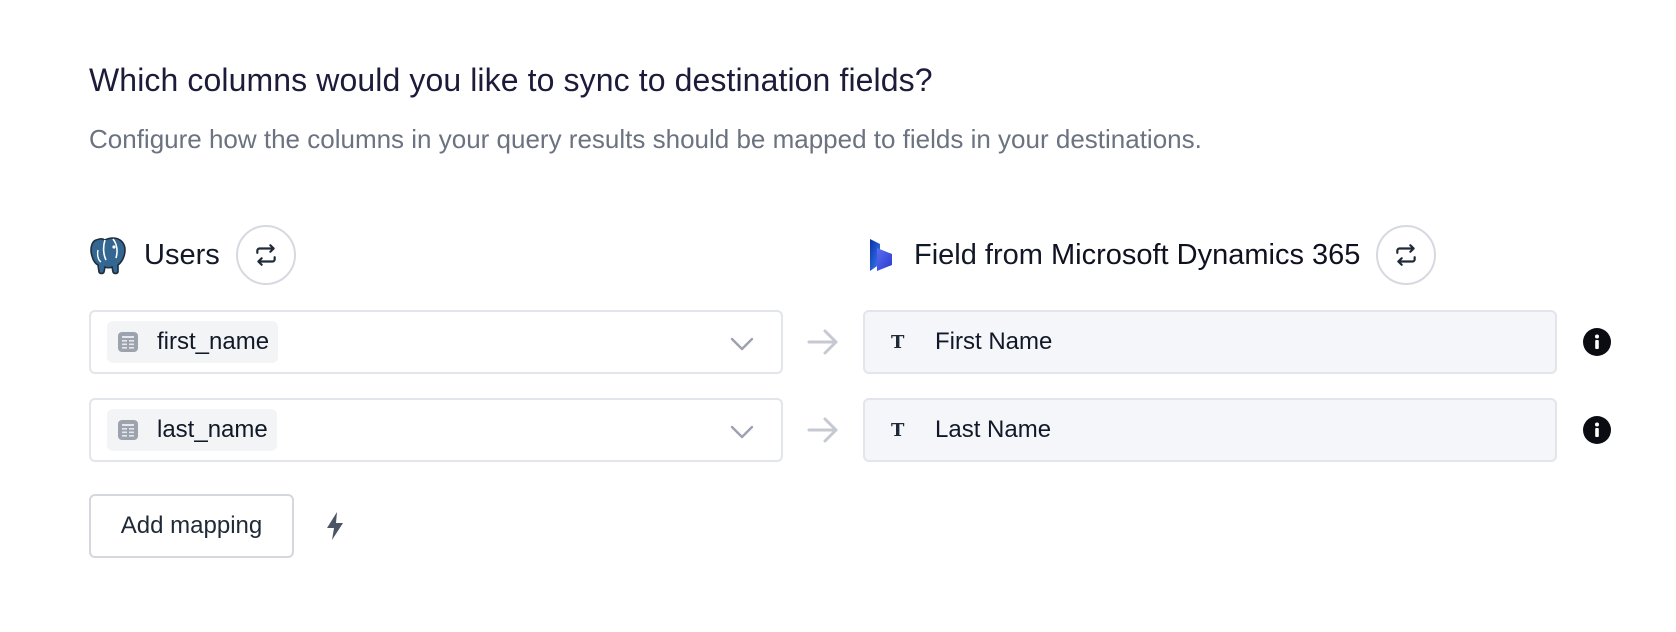 The image size is (1676, 632). What do you see at coordinates (1210, 430) in the screenshot?
I see `destination-field: T Last Name` at bounding box center [1210, 430].